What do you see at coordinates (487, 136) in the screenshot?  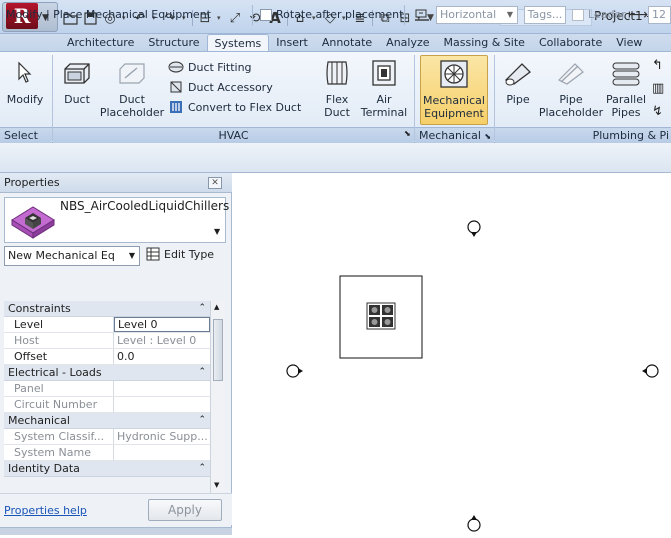 I see `mechanical-dialog-launcher-icon: ⬊` at bounding box center [487, 136].